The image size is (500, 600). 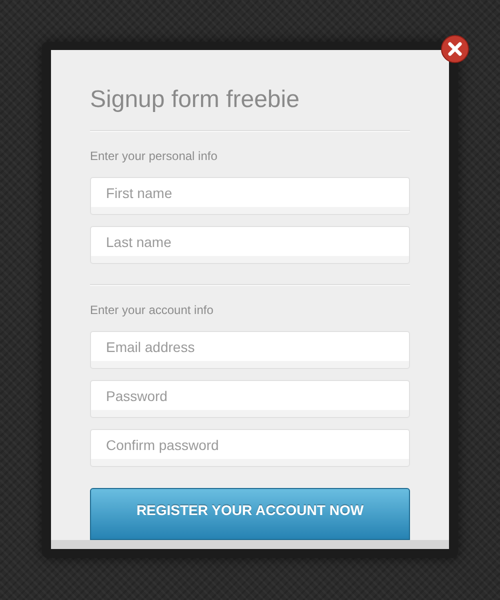 I want to click on input-field: First name, so click(x=250, y=195).